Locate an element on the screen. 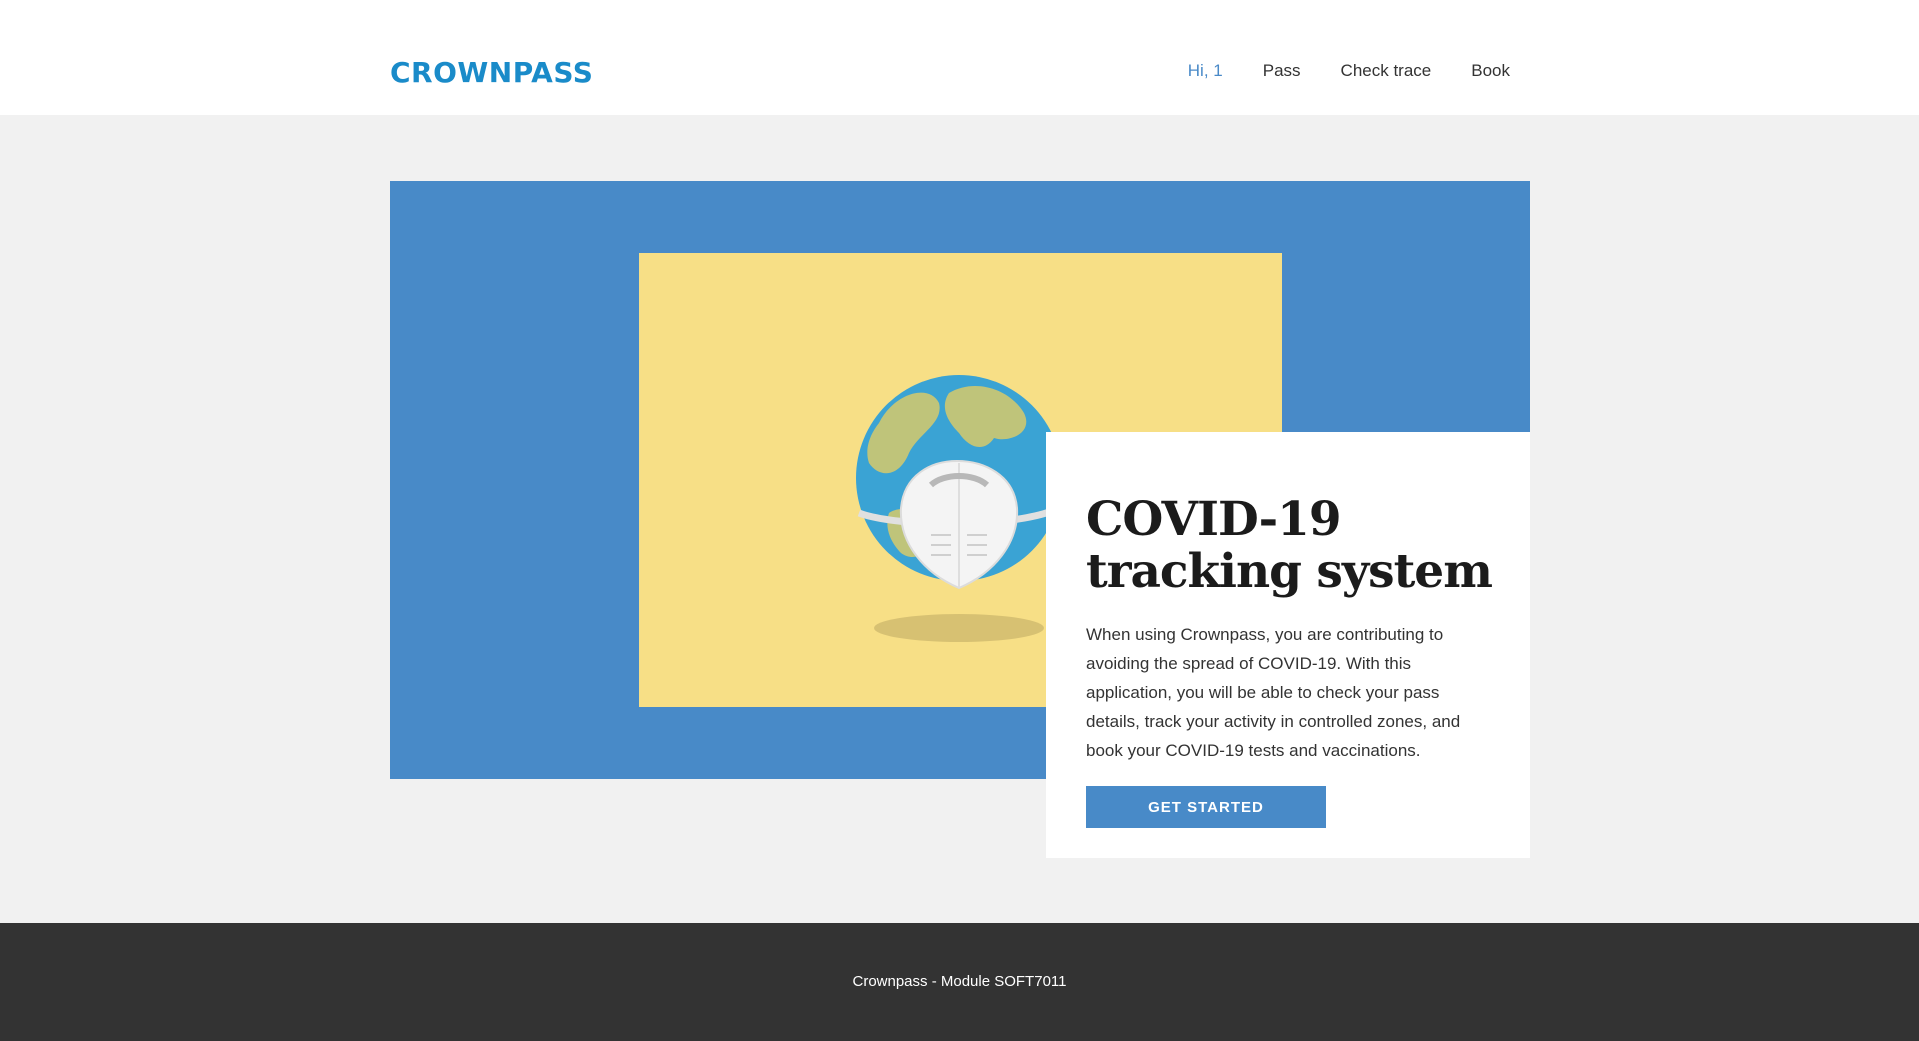  main-nav: Hi, 1 Pass Check trace Book is located at coordinates (1349, 71).